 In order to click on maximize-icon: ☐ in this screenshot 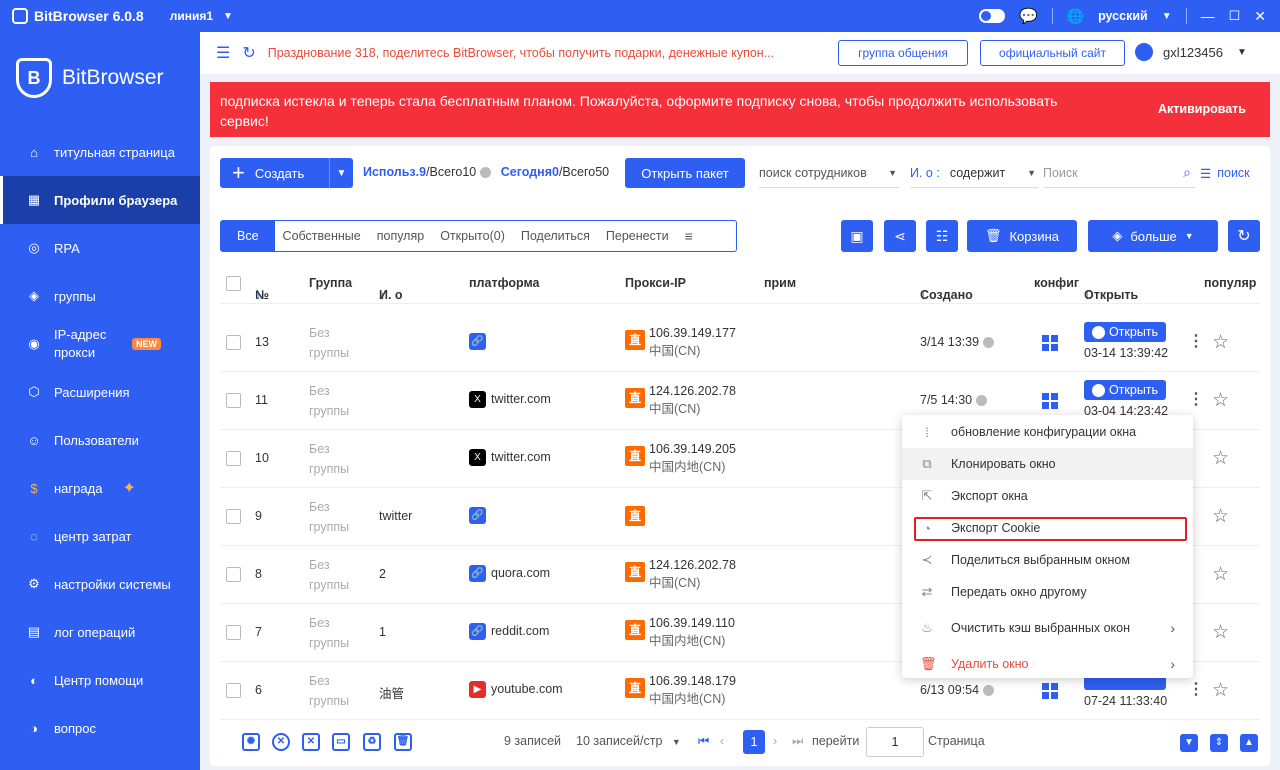, I will do `click(1235, 16)`.